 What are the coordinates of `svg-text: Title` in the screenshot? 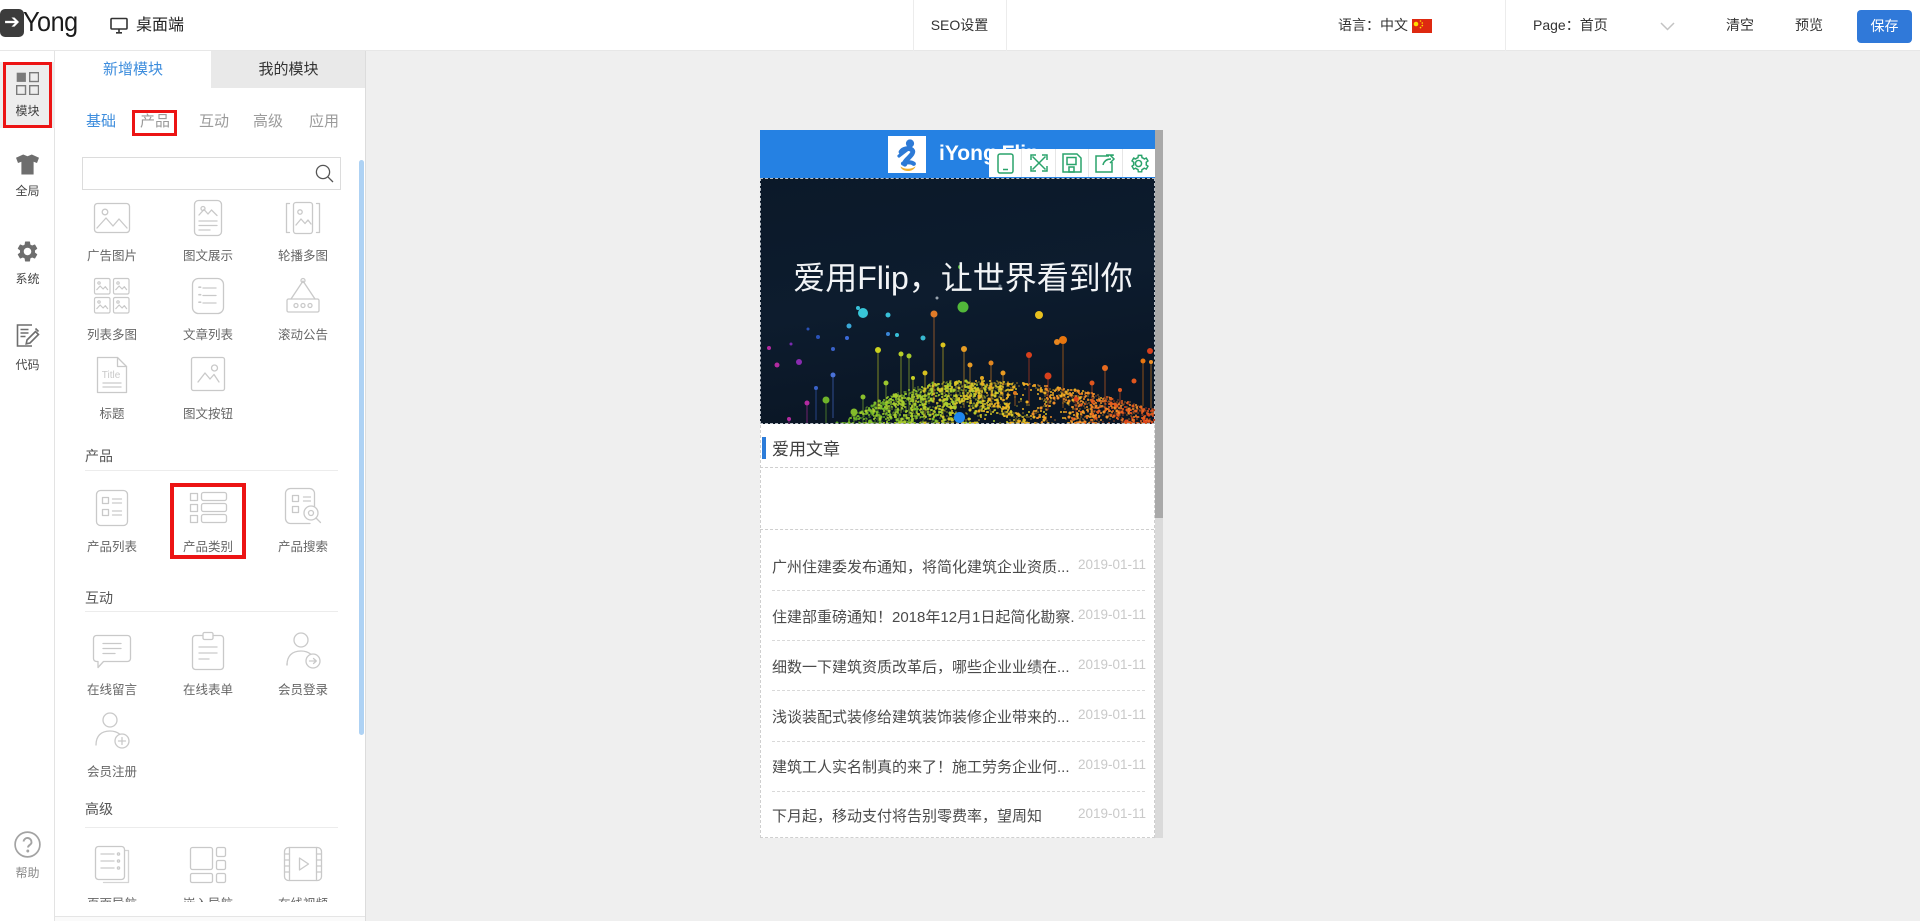 It's located at (111, 375).